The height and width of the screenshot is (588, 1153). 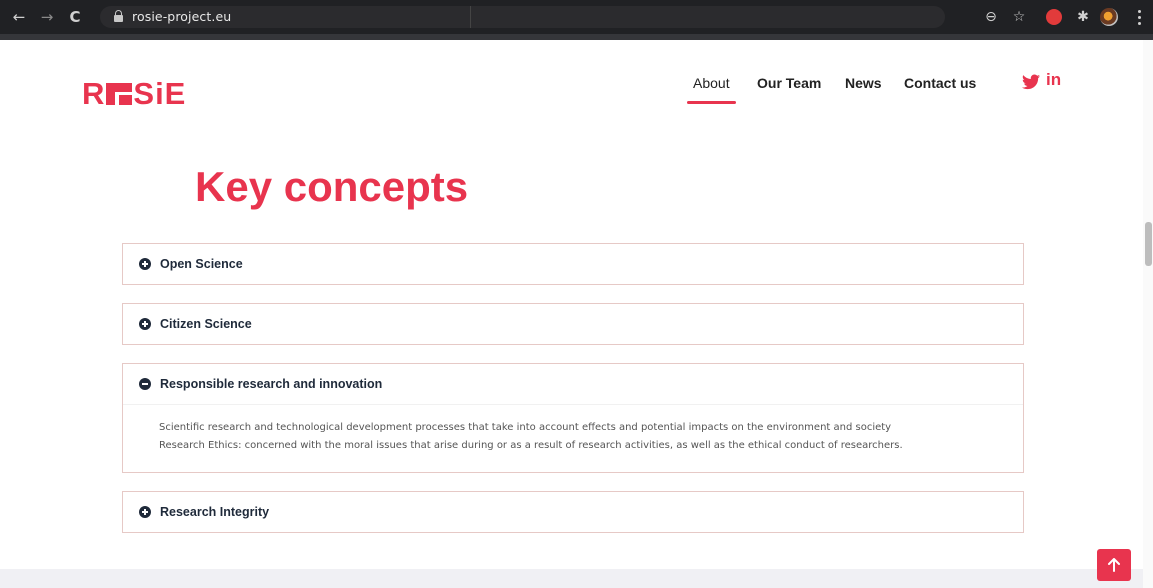 I want to click on footer-band, so click(x=571, y=578).